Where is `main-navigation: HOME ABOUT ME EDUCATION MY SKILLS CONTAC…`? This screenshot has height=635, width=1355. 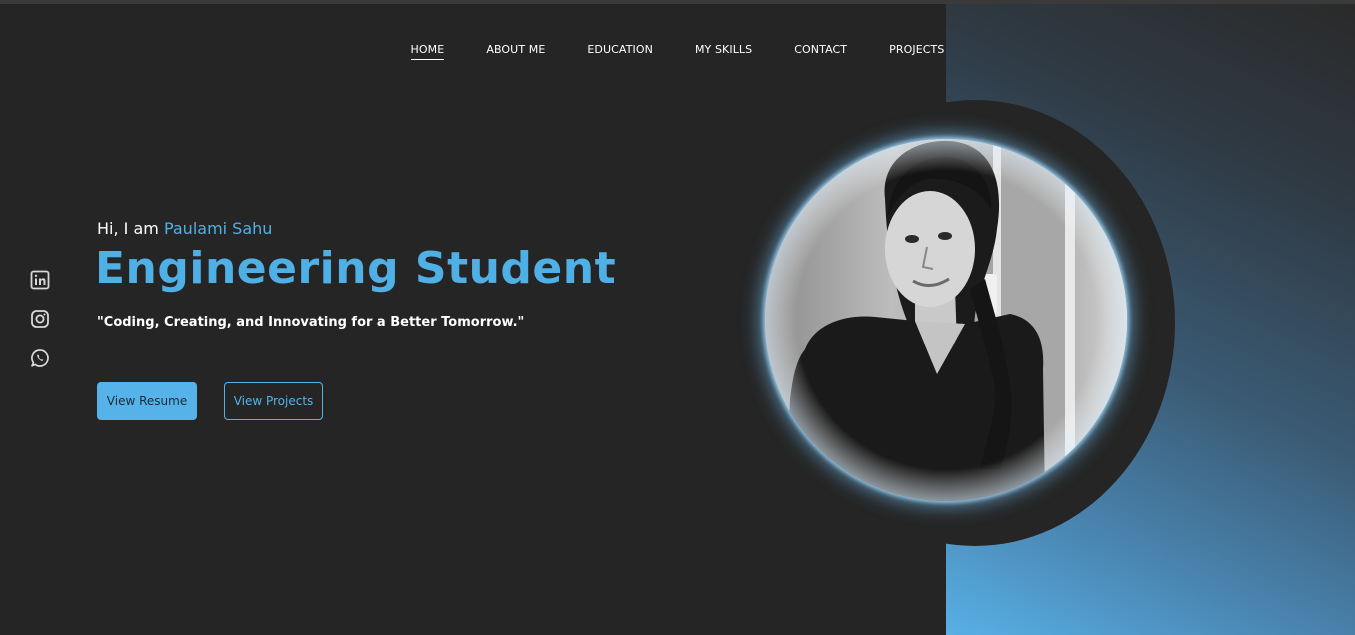 main-navigation: HOME ABOUT ME EDUCATION MY SKILLS CONTAC… is located at coordinates (677, 51).